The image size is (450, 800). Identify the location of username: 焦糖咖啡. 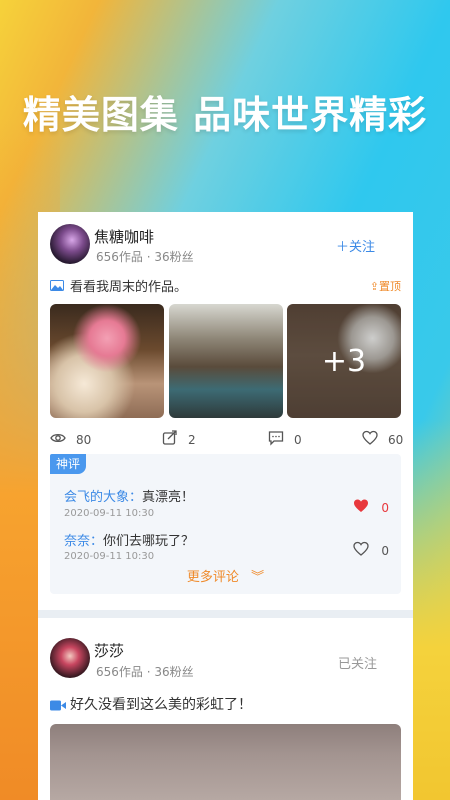
(124, 236).